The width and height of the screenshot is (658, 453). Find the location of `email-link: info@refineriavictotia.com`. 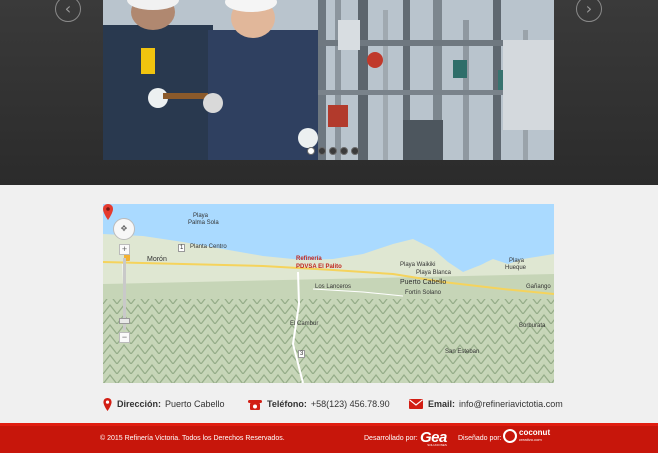

email-link: info@refineriavictotia.com is located at coordinates (511, 404).